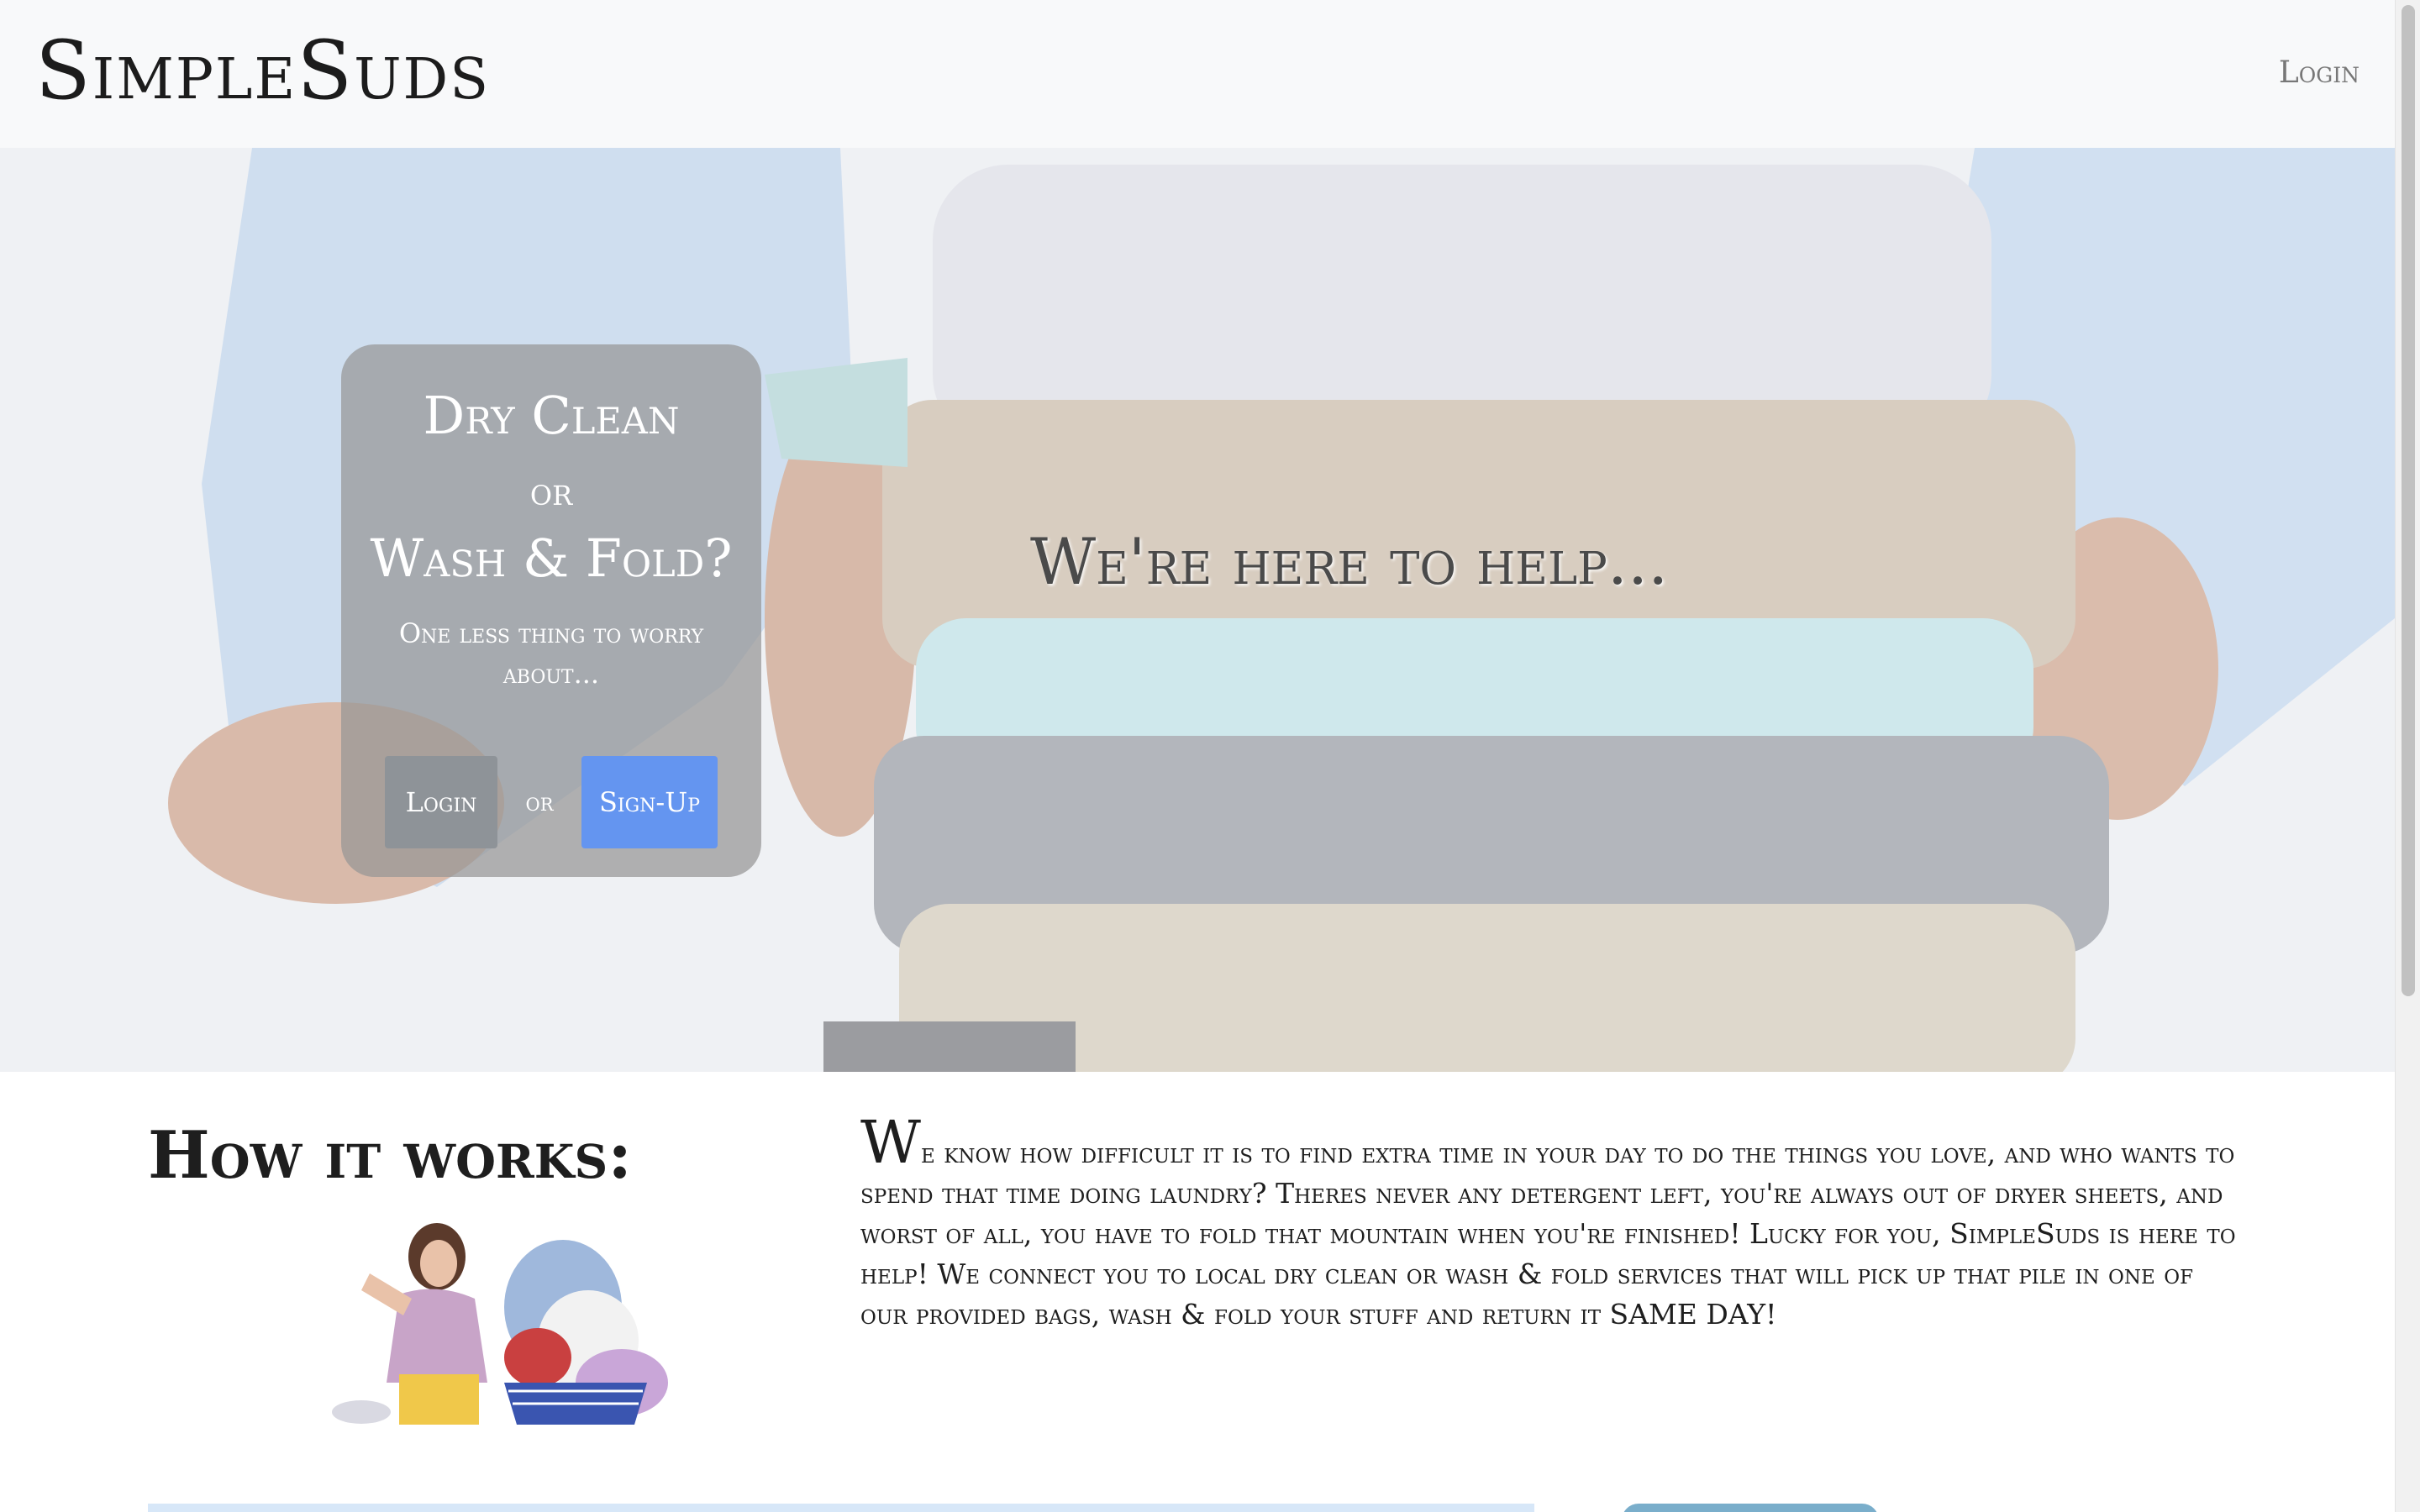 This screenshot has width=2420, height=1512. Describe the element at coordinates (539, 802) in the screenshot. I see `card-buttons-or: or` at that location.